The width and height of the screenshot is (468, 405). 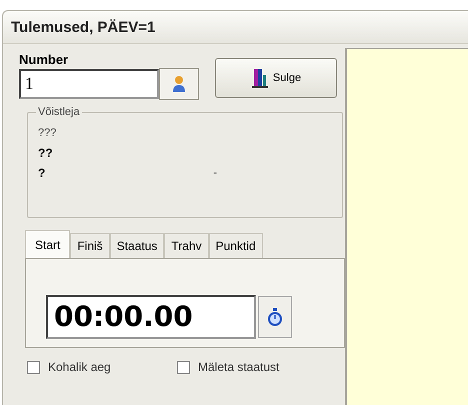 What do you see at coordinates (235, 245) in the screenshot?
I see `tab: Punktid` at bounding box center [235, 245].